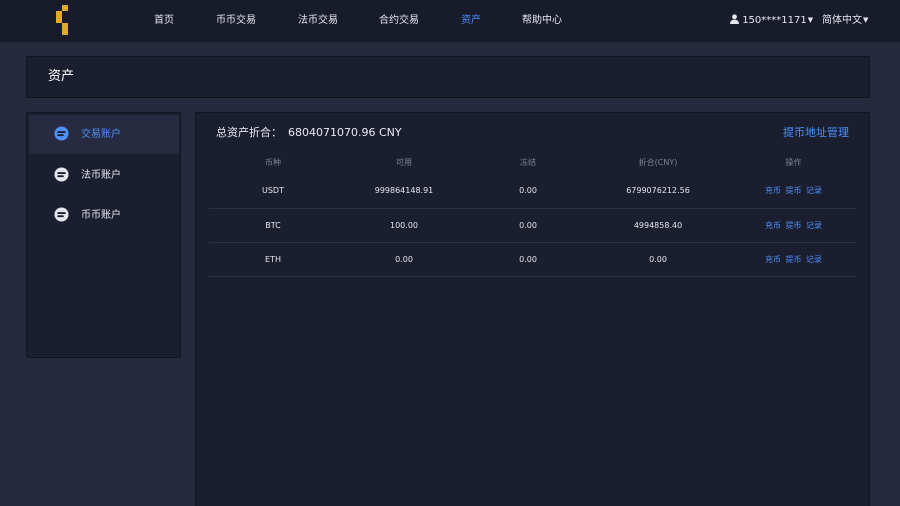 The image size is (900, 506). What do you see at coordinates (658, 191) in the screenshot?
I see `cell-cny: 6799076212.56` at bounding box center [658, 191].